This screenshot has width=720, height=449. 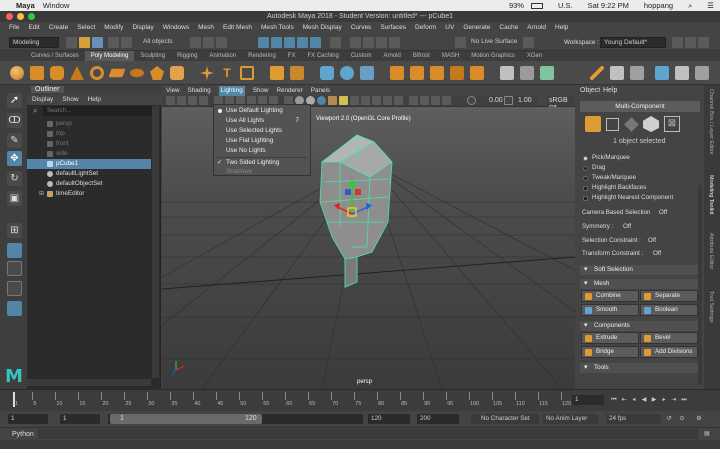 What do you see at coordinates (682, 419) in the screenshot?
I see `autokey-icon: ⊙` at bounding box center [682, 419].